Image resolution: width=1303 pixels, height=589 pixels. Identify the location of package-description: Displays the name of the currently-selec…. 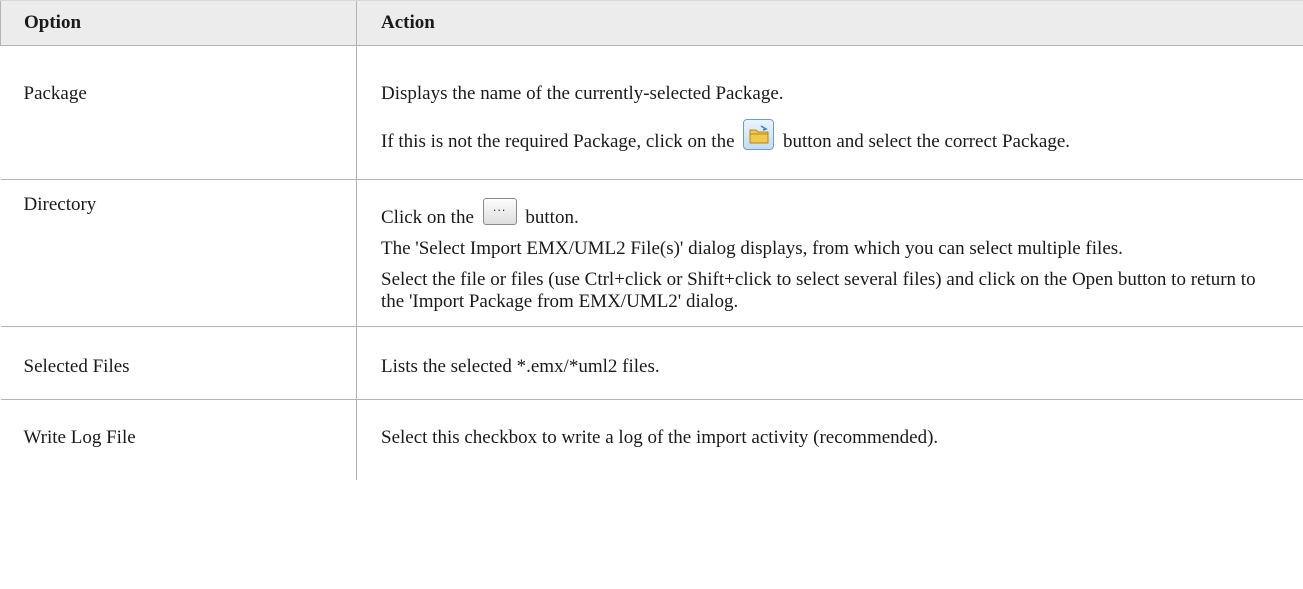
(582, 93).